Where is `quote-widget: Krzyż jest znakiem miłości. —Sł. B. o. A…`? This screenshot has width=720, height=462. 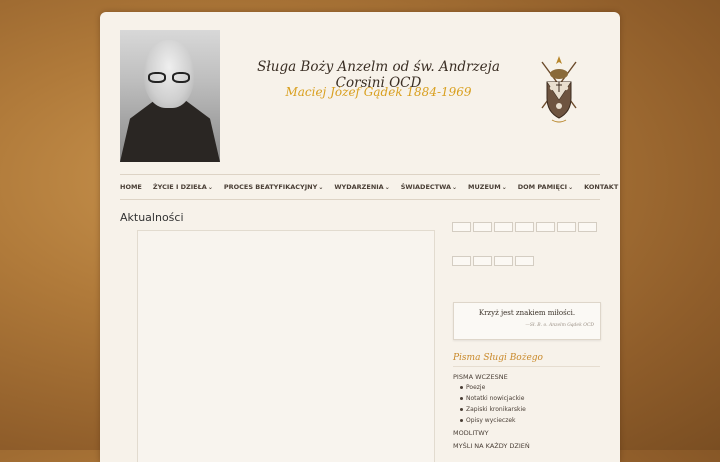
quote-widget: Krzyż jest znakiem miłości. —Sł. B. o. A… is located at coordinates (527, 321).